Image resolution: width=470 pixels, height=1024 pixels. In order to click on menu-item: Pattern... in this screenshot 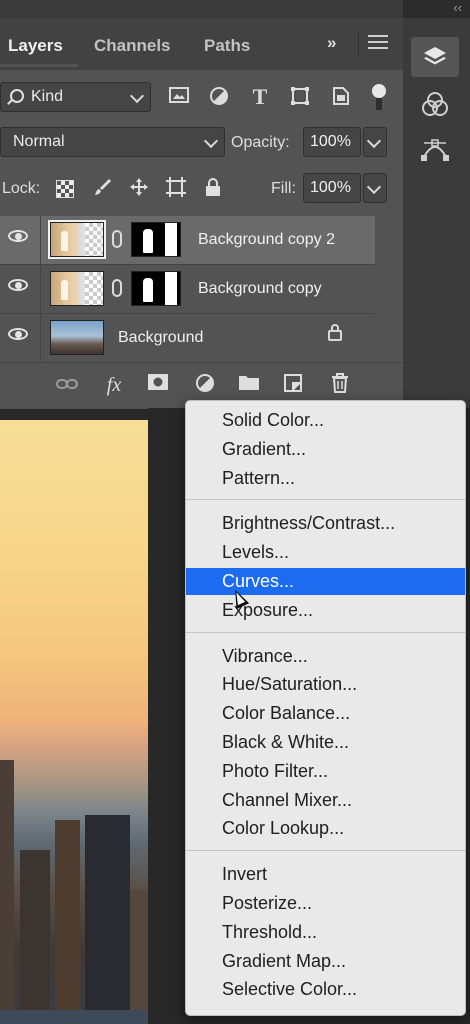, I will do `click(325, 478)`.